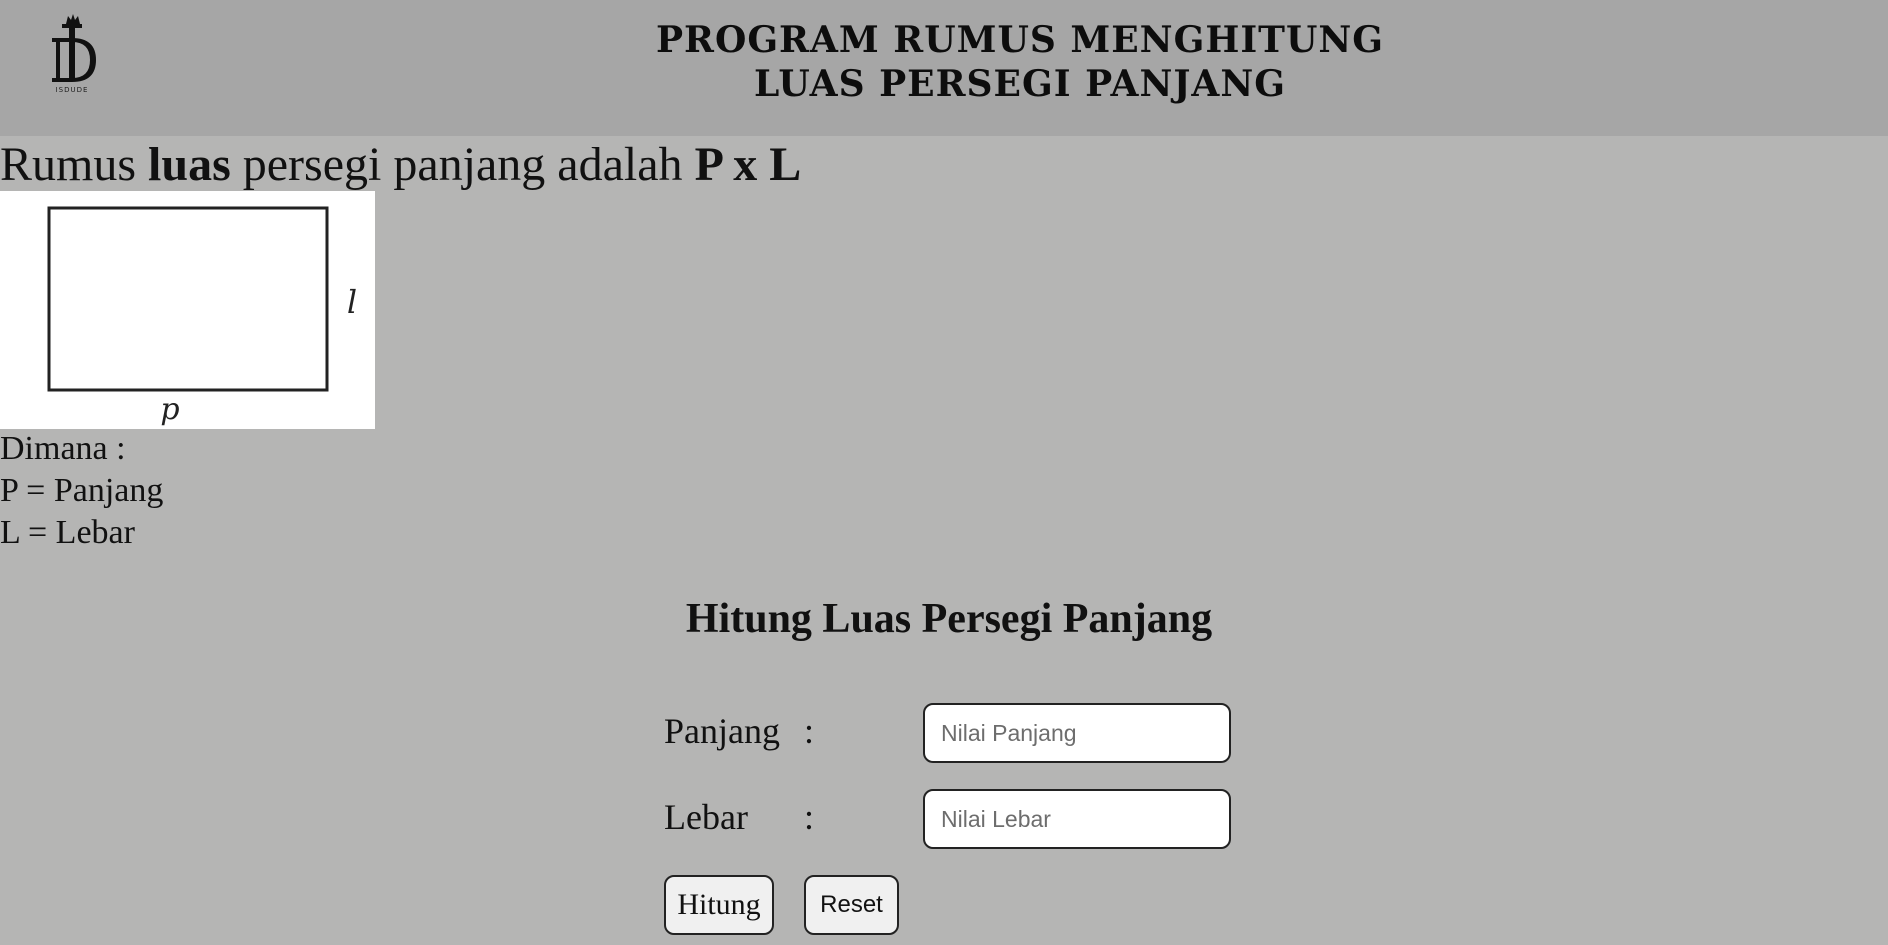 This screenshot has height=945, width=1888. Describe the element at coordinates (851, 905) in the screenshot. I see `reset-button: Reset` at that location.